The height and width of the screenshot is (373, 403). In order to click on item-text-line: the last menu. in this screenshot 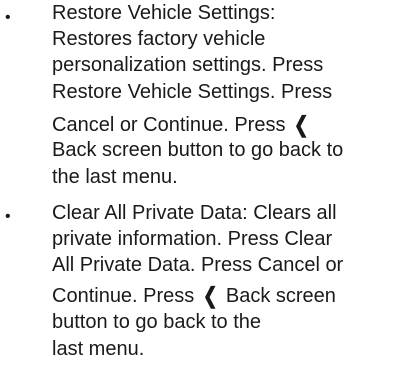, I will do `click(115, 177)`.